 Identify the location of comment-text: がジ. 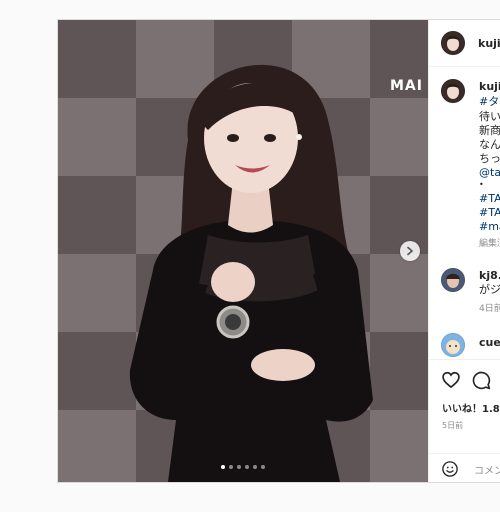
(489, 289).